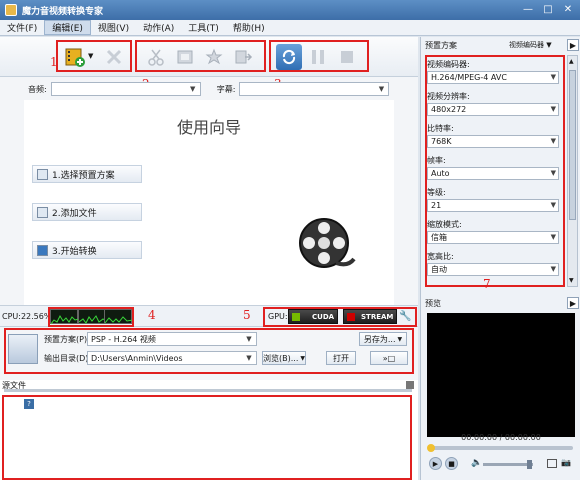 Image resolution: width=580 pixels, height=480 pixels. Describe the element at coordinates (529, 464) in the screenshot. I see `volume-handle` at that location.